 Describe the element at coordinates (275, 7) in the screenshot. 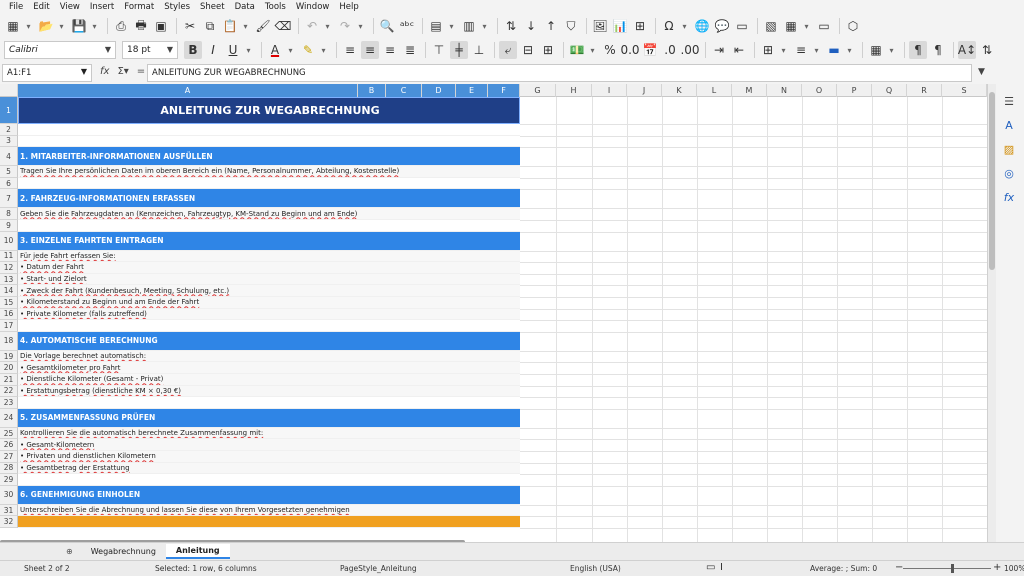

I see `menu-tools: Tools` at that location.